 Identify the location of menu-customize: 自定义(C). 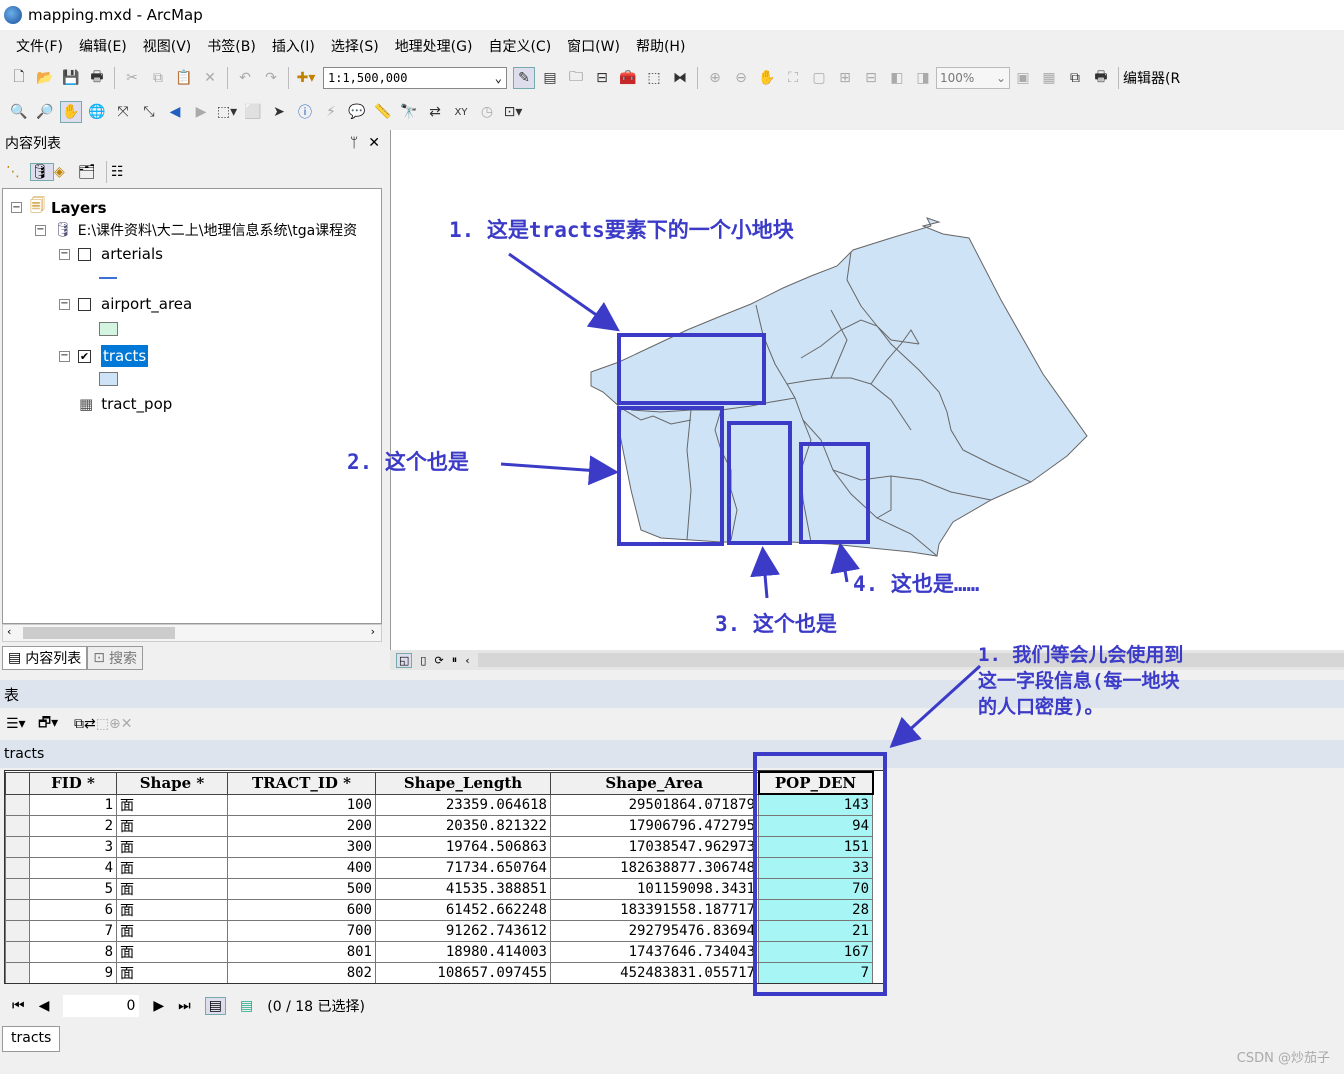
(519, 46).